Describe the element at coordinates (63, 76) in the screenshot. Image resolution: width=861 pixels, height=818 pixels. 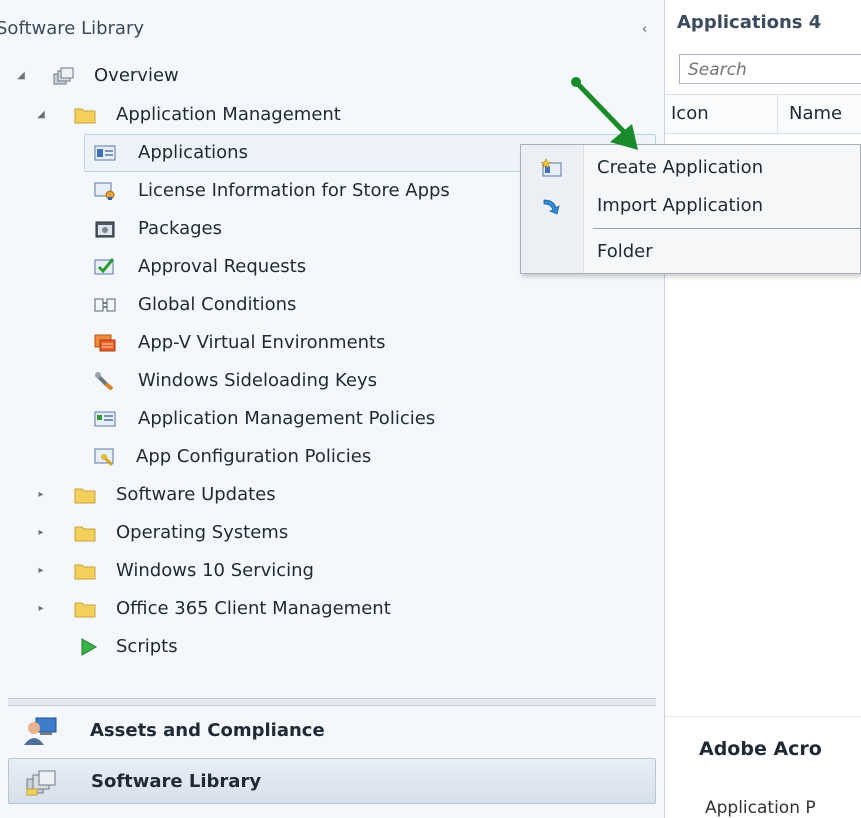
I see `overview-icon` at that location.